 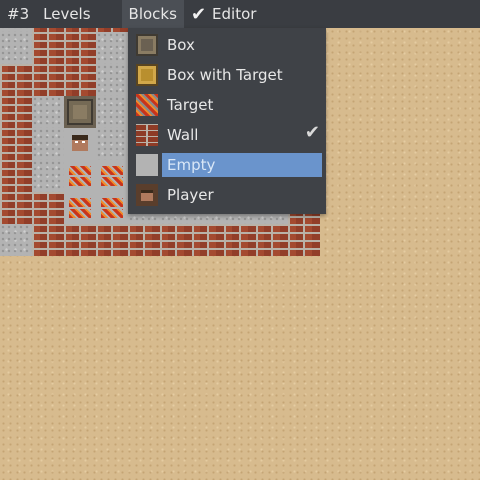 What do you see at coordinates (152, 14) in the screenshot?
I see `blocks-menu: Blocks` at bounding box center [152, 14].